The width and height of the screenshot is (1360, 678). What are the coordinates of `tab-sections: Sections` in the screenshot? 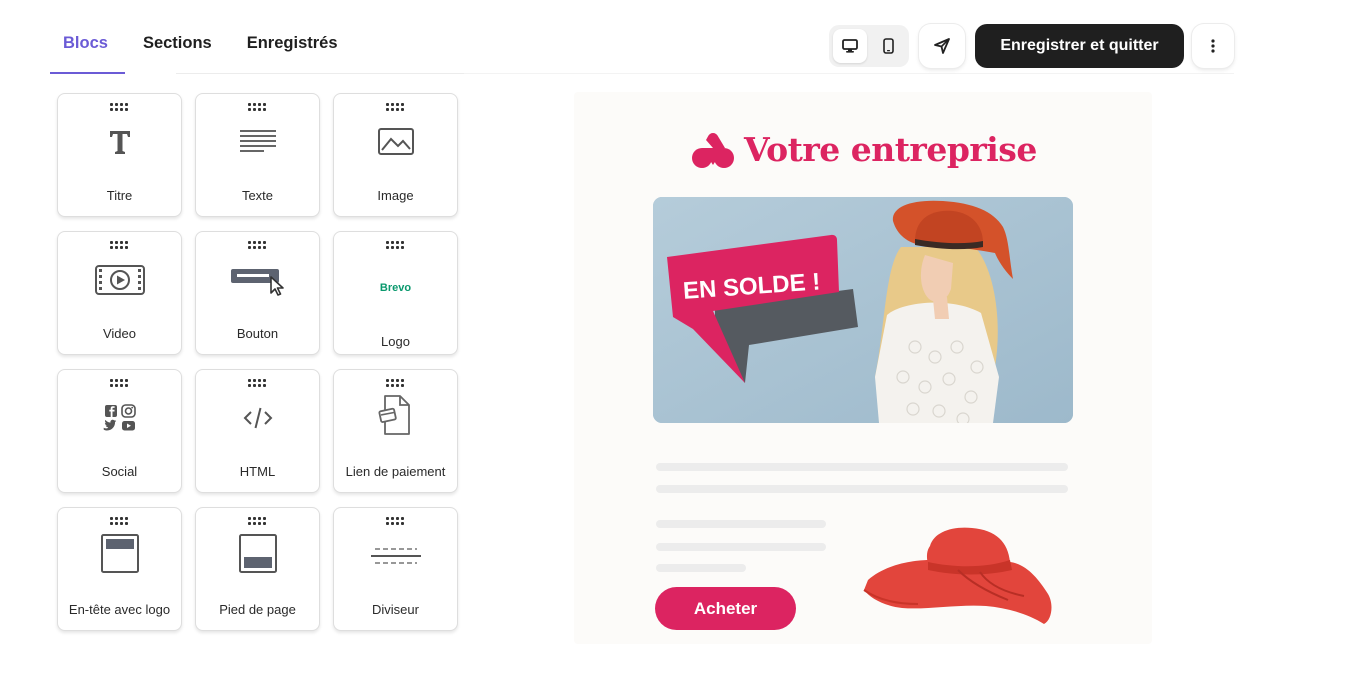 It's located at (177, 48).